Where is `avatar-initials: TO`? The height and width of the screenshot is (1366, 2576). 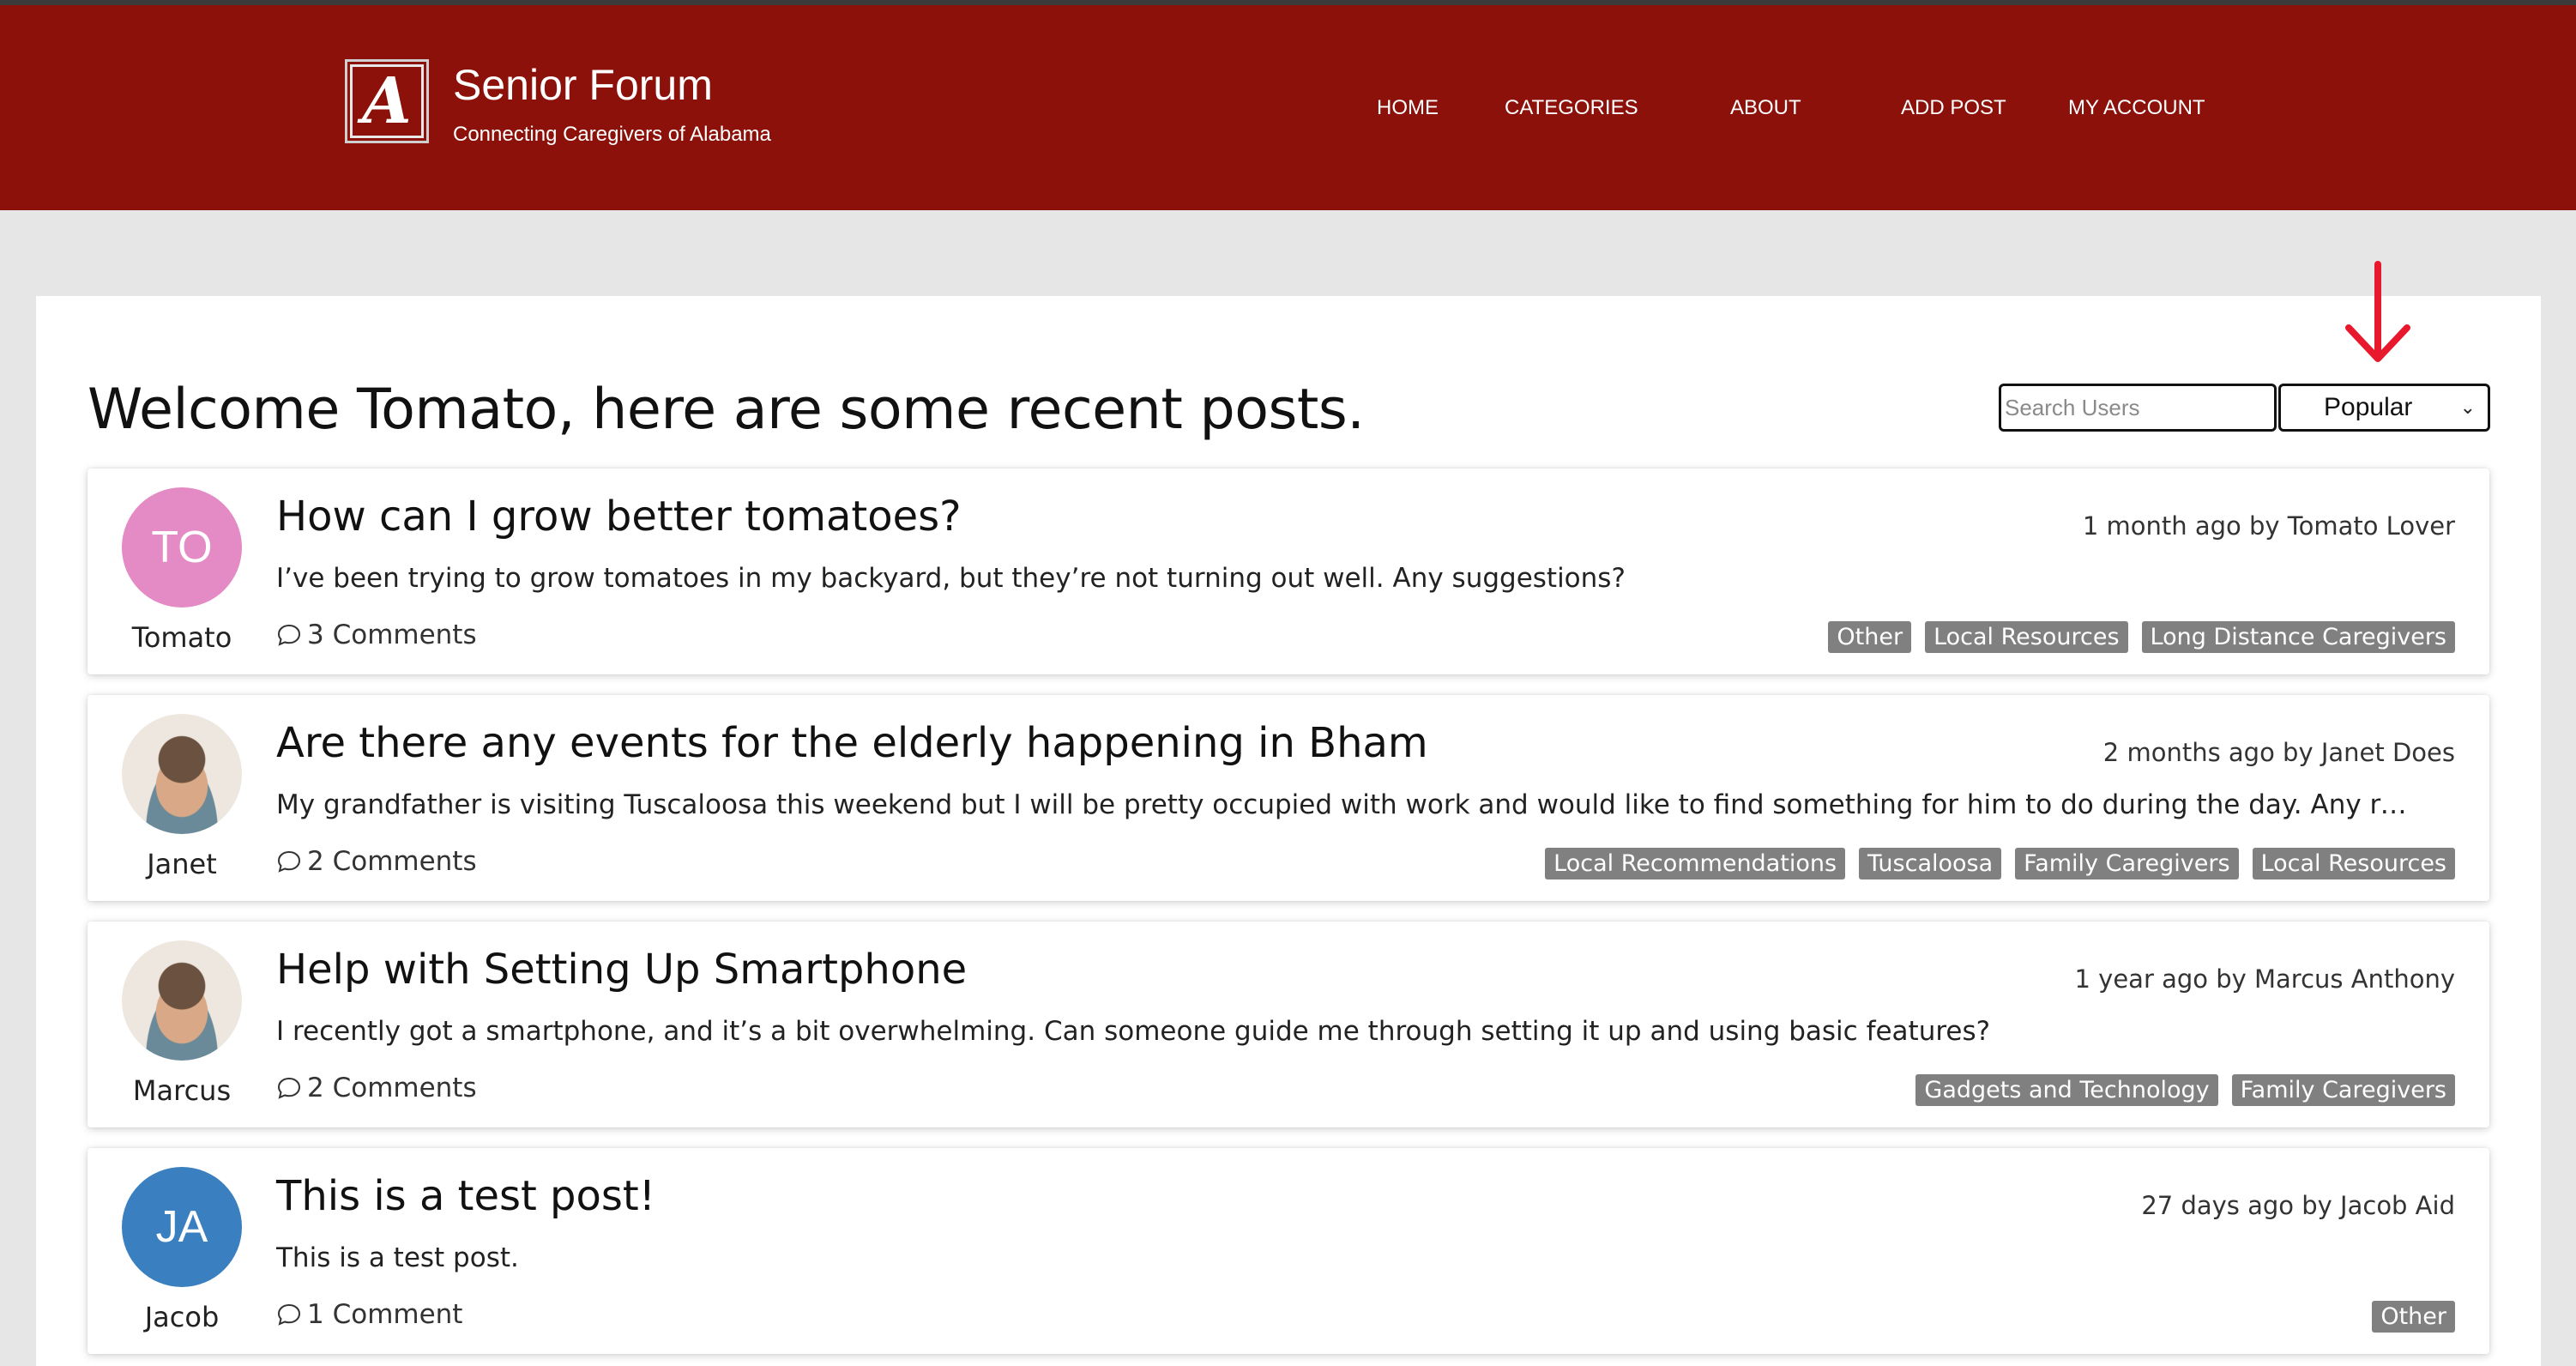
avatar-initials: TO is located at coordinates (182, 547).